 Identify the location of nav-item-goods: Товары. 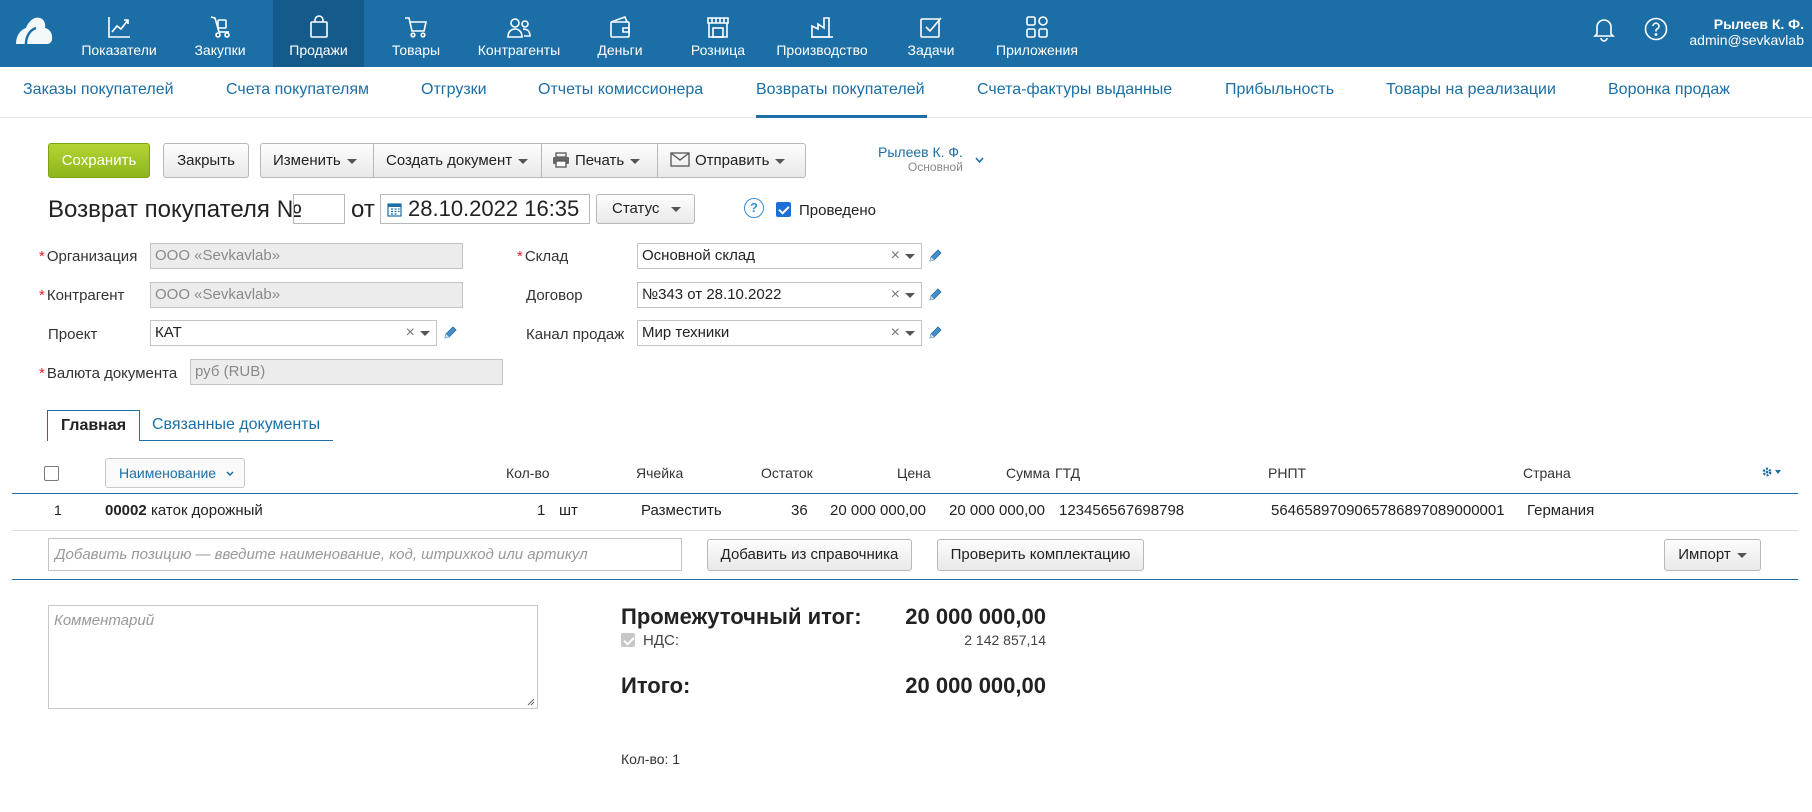
(416, 33).